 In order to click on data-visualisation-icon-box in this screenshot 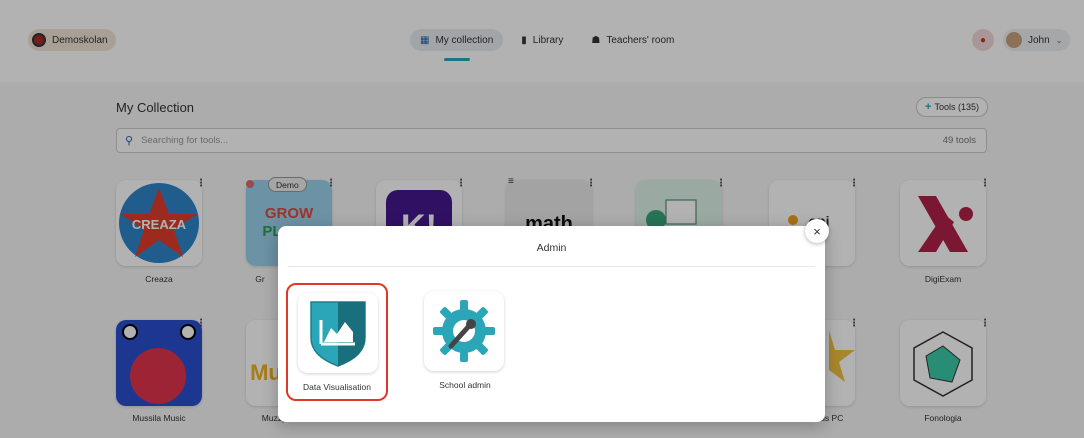, I will do `click(338, 333)`.